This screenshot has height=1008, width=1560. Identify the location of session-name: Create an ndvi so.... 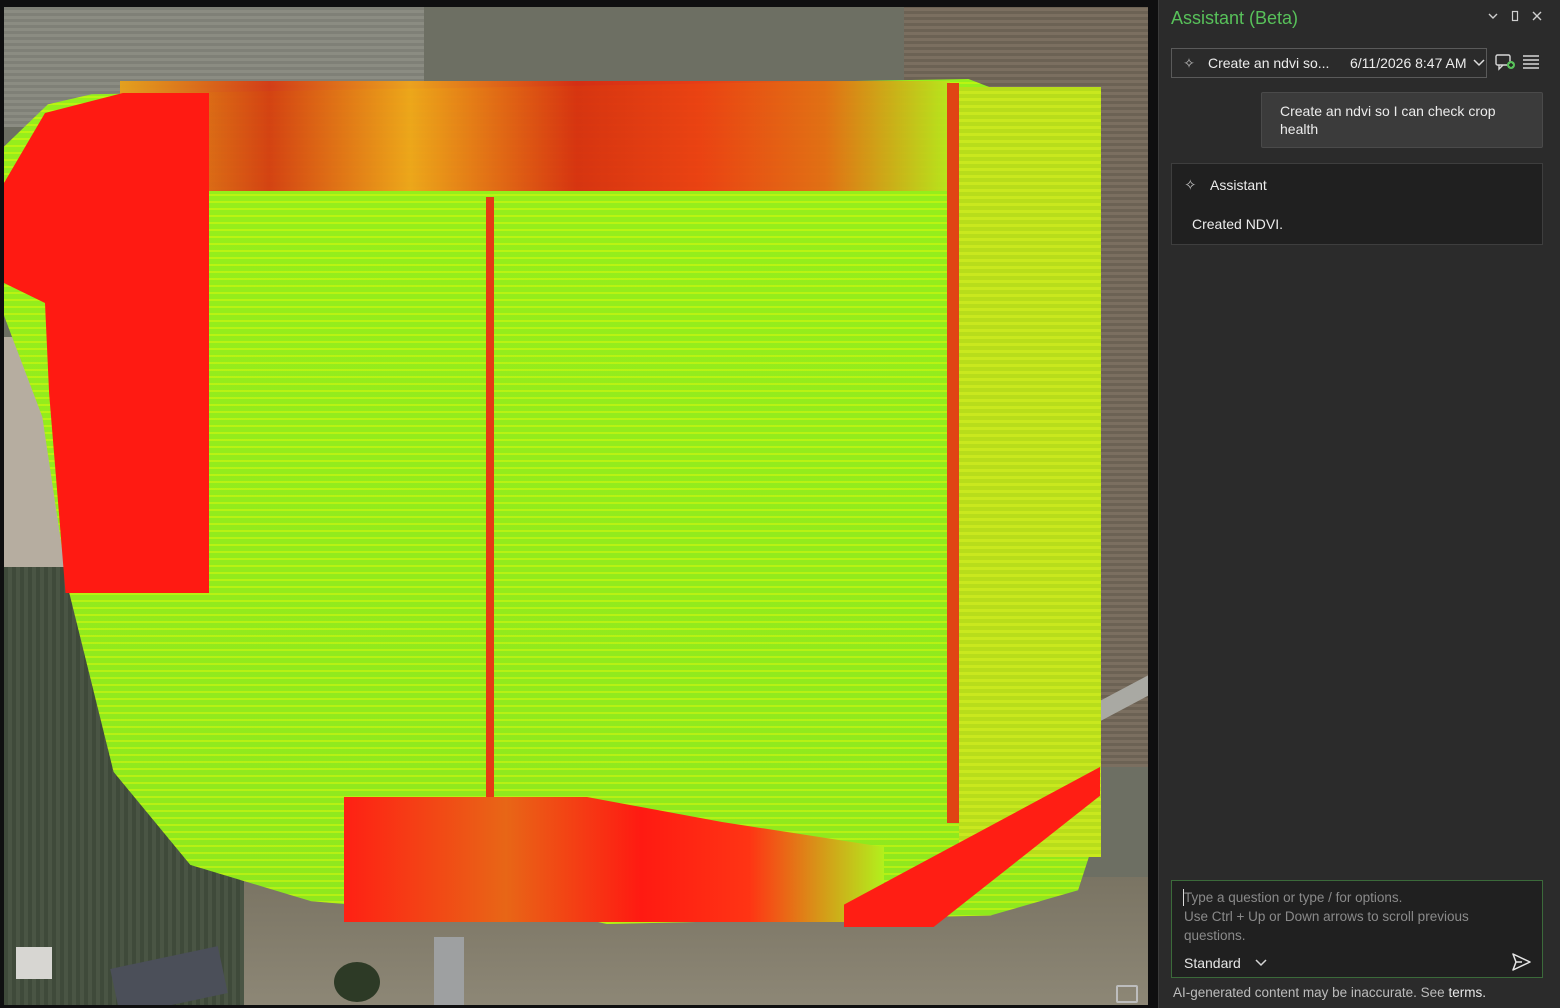
(1269, 63).